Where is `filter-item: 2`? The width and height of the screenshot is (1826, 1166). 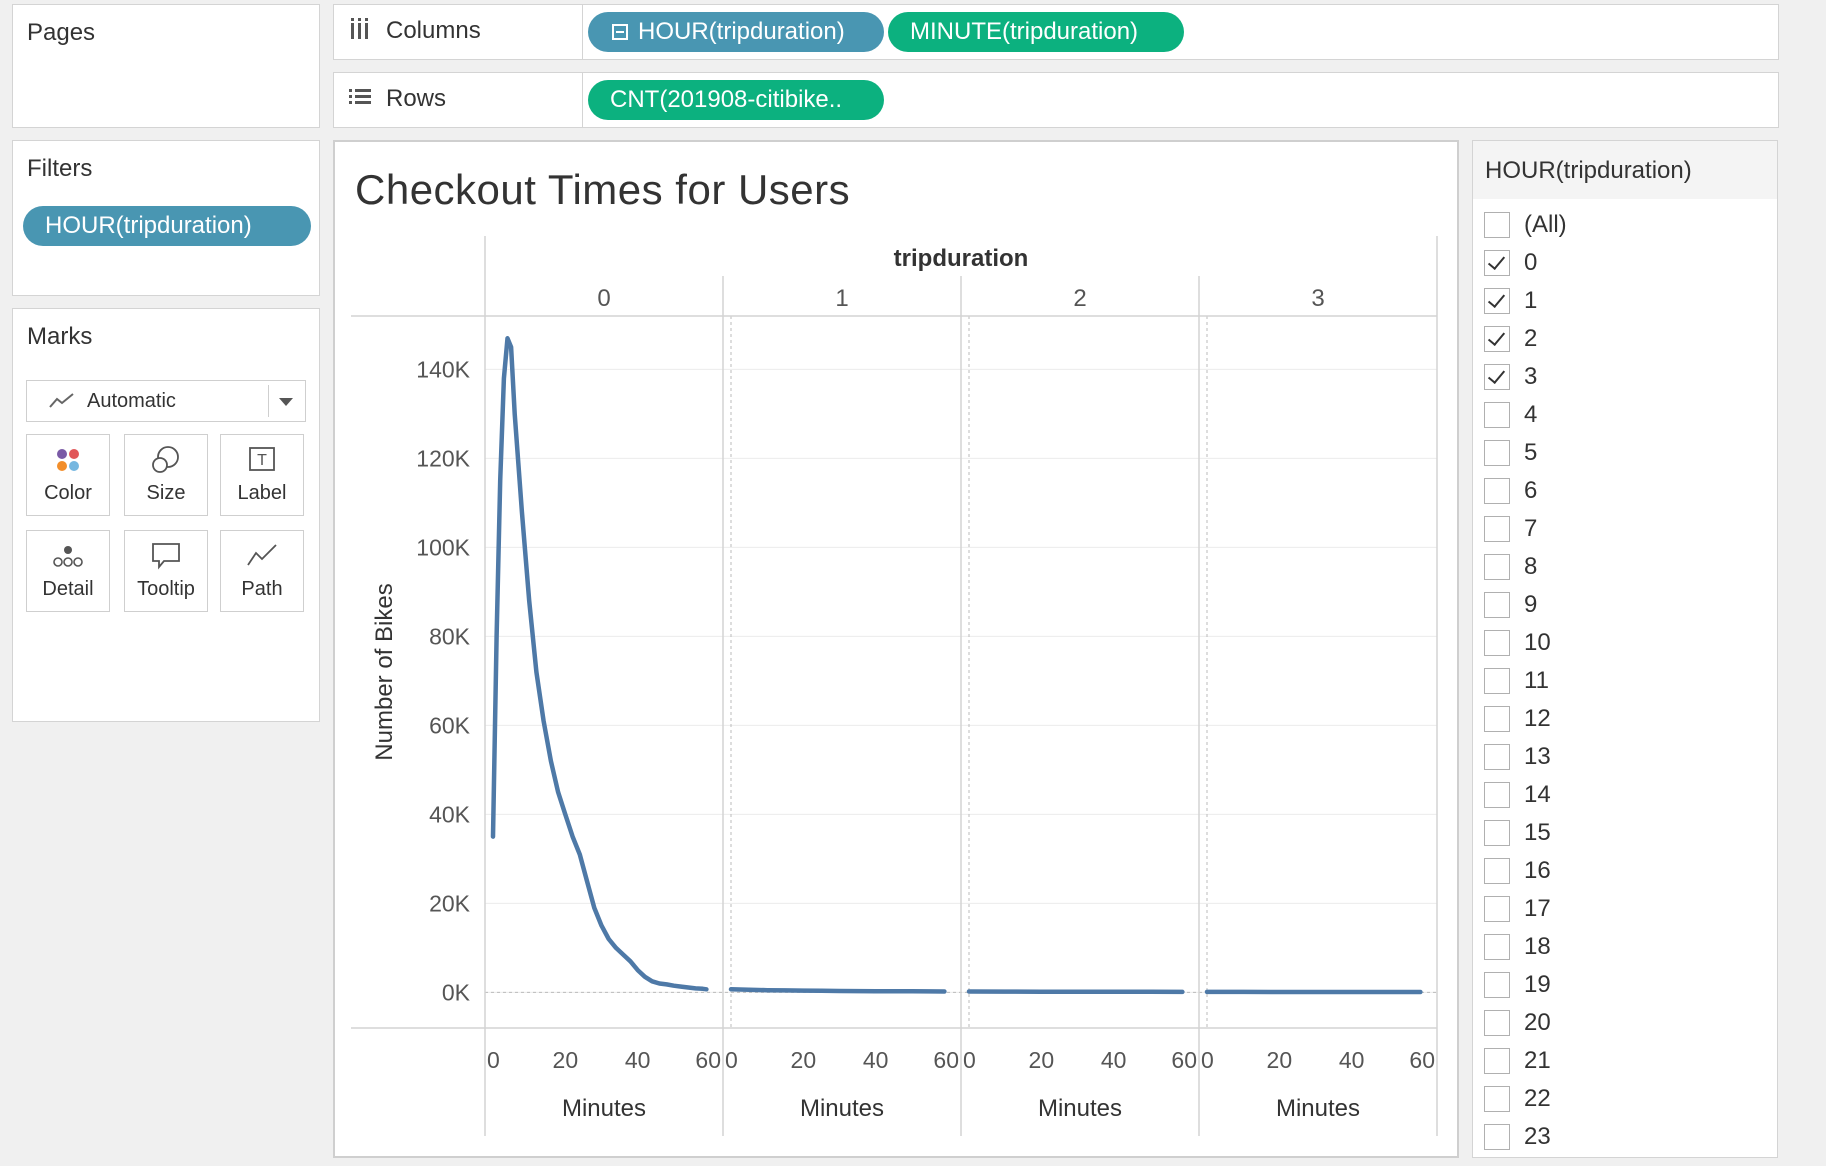
filter-item: 2 is located at coordinates (1510, 339).